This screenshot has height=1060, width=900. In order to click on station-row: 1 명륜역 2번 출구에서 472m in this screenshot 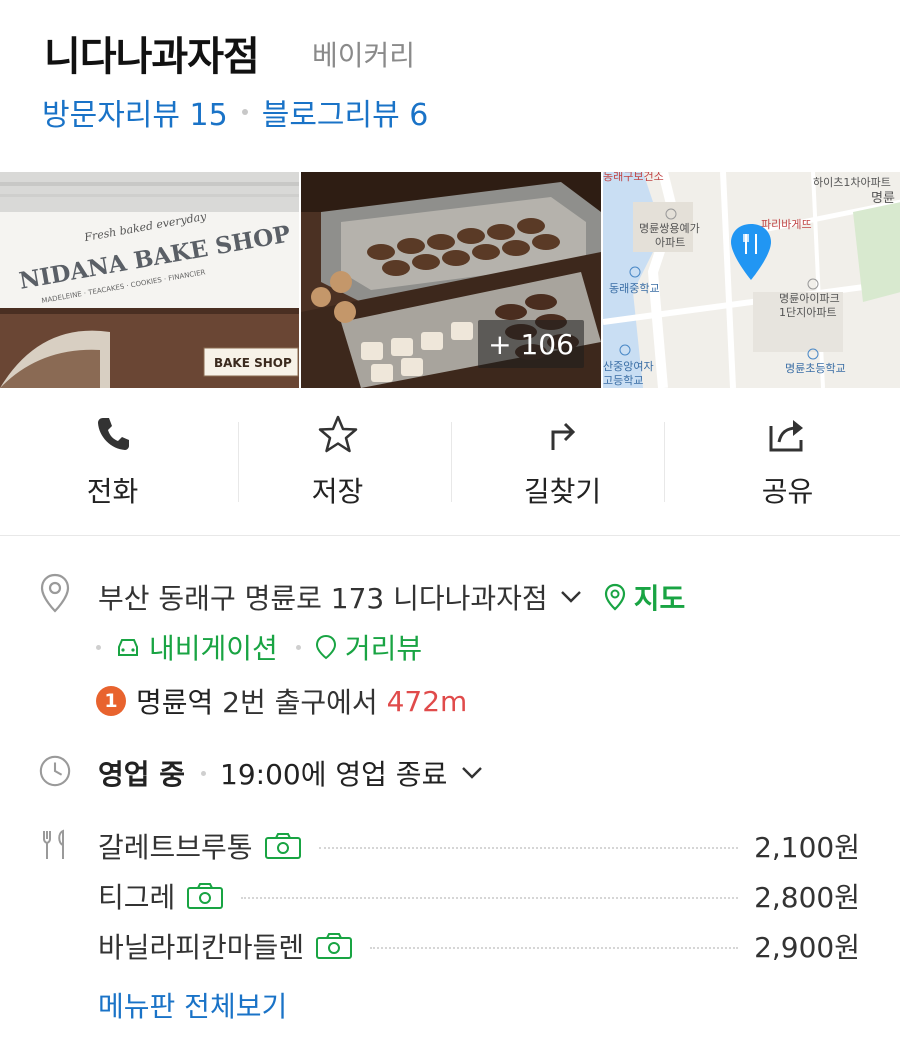, I will do `click(281, 701)`.